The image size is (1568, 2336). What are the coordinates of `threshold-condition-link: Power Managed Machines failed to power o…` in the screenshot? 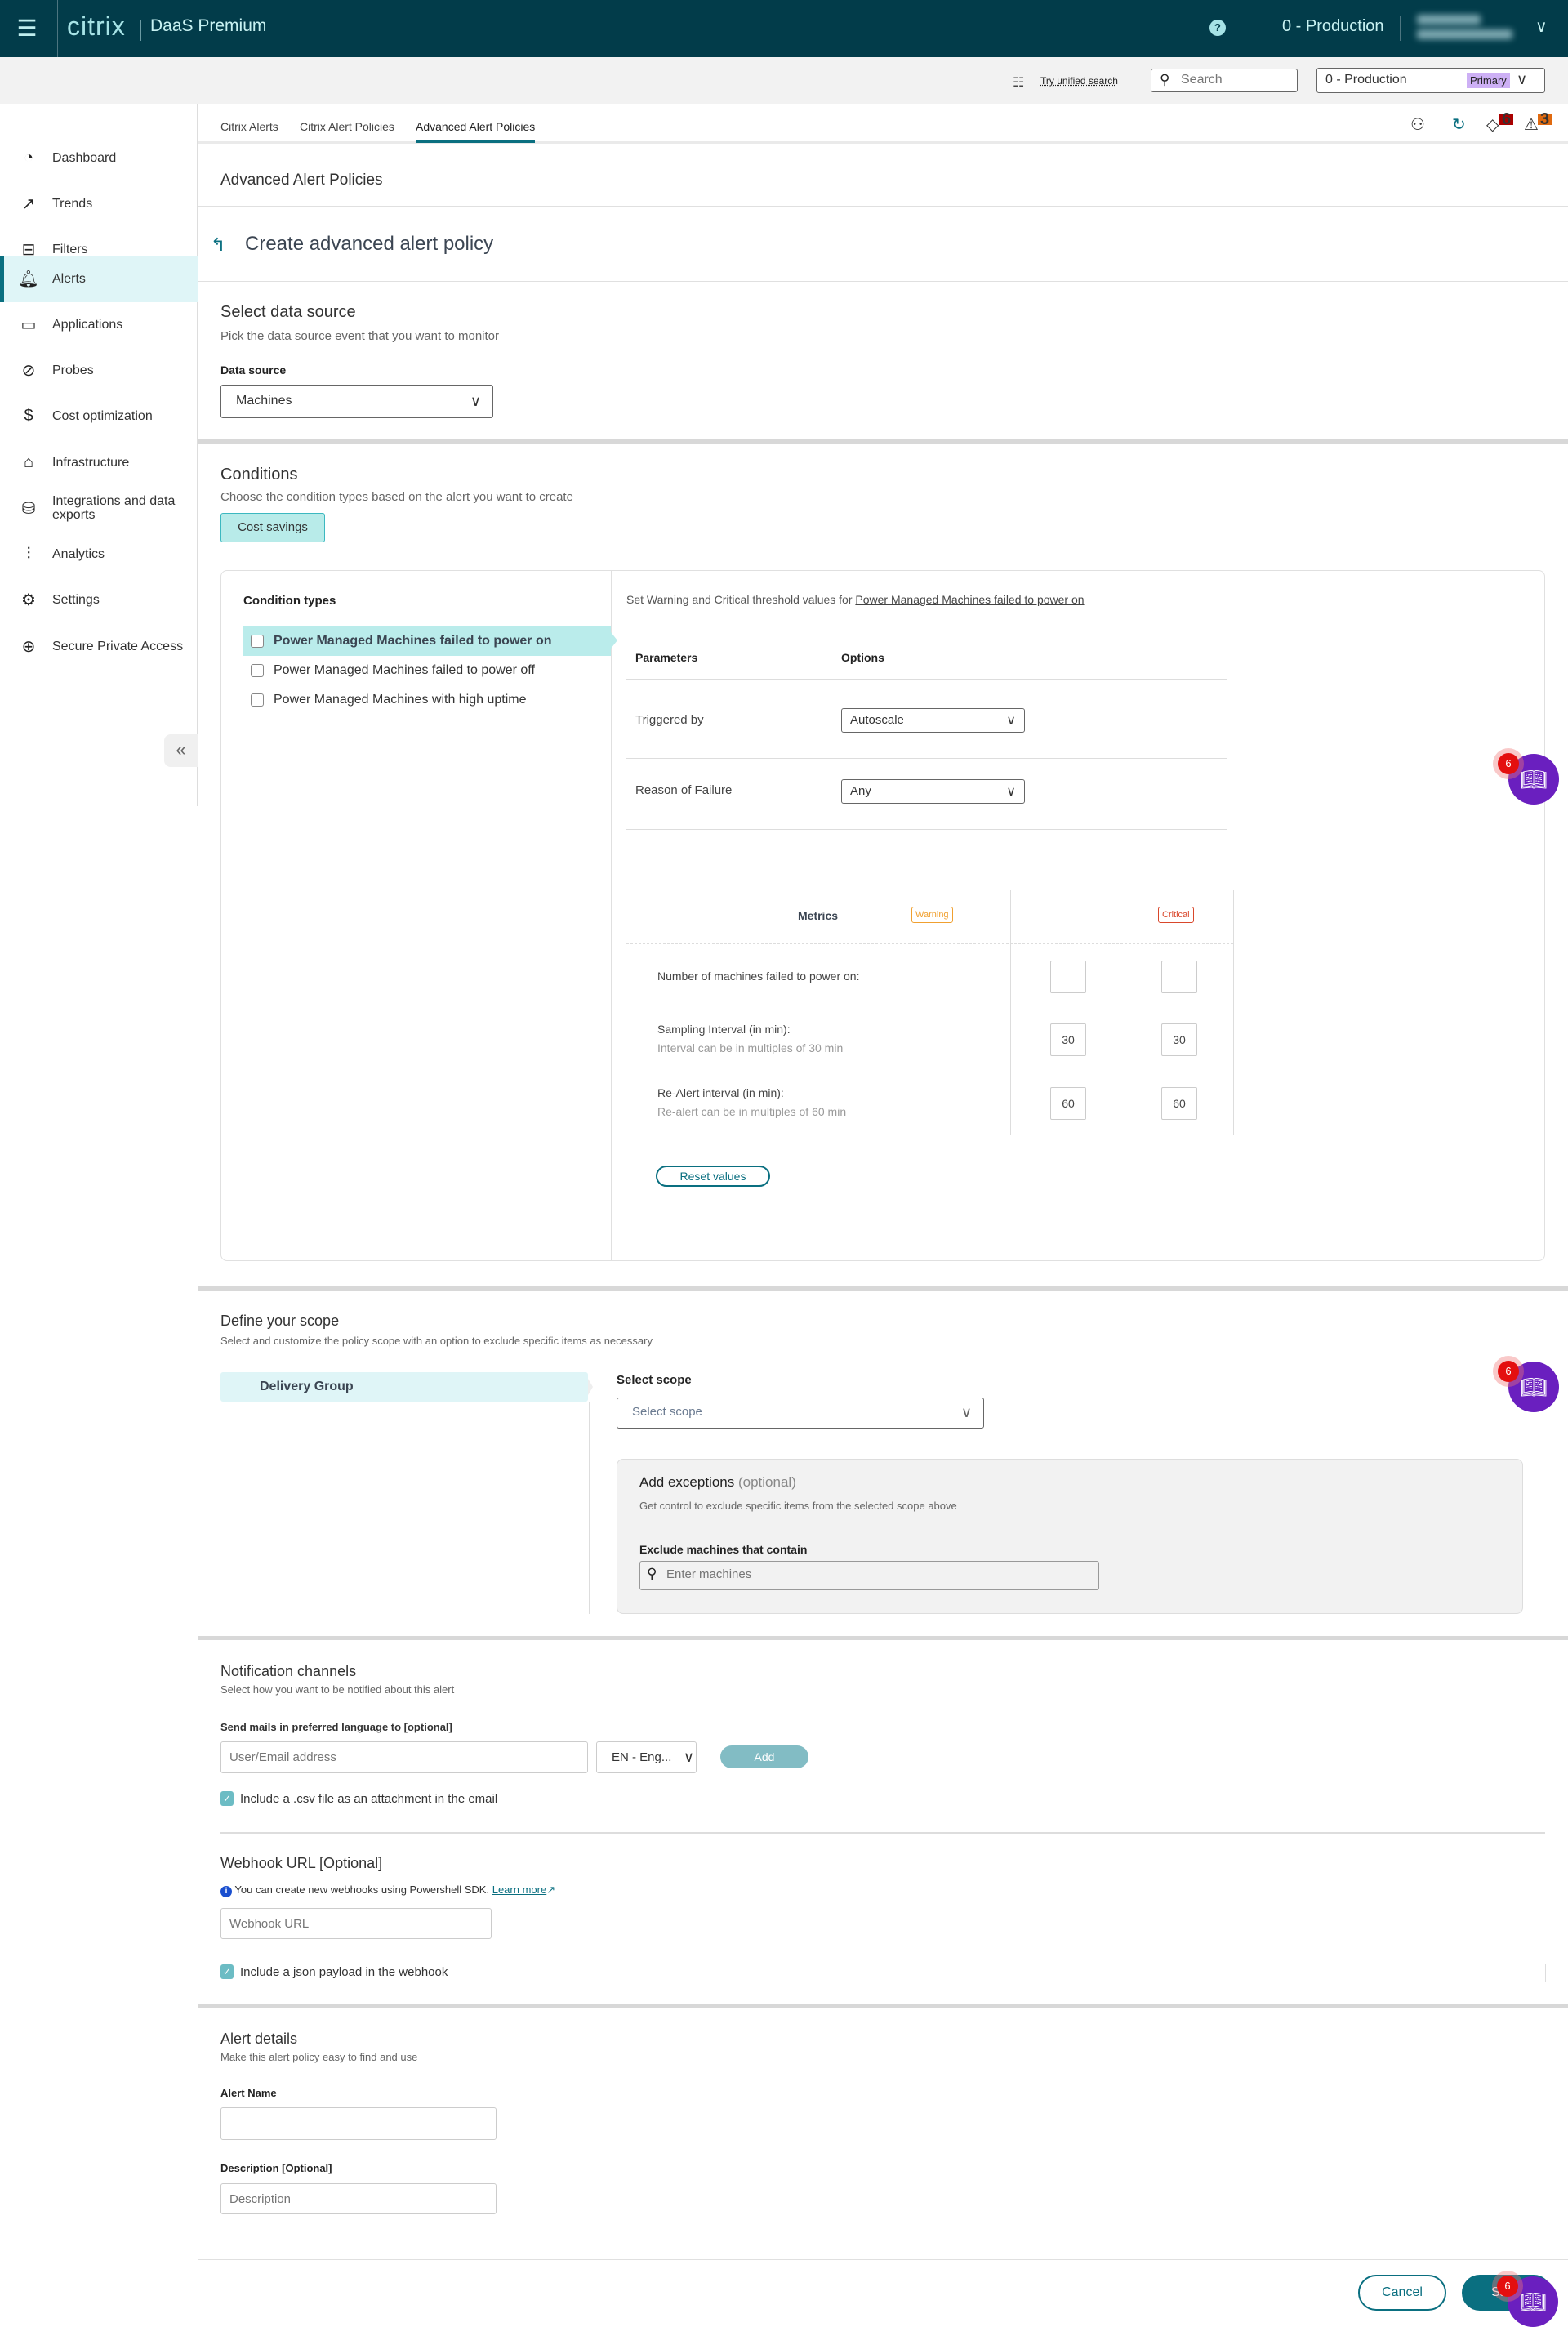 It's located at (969, 599).